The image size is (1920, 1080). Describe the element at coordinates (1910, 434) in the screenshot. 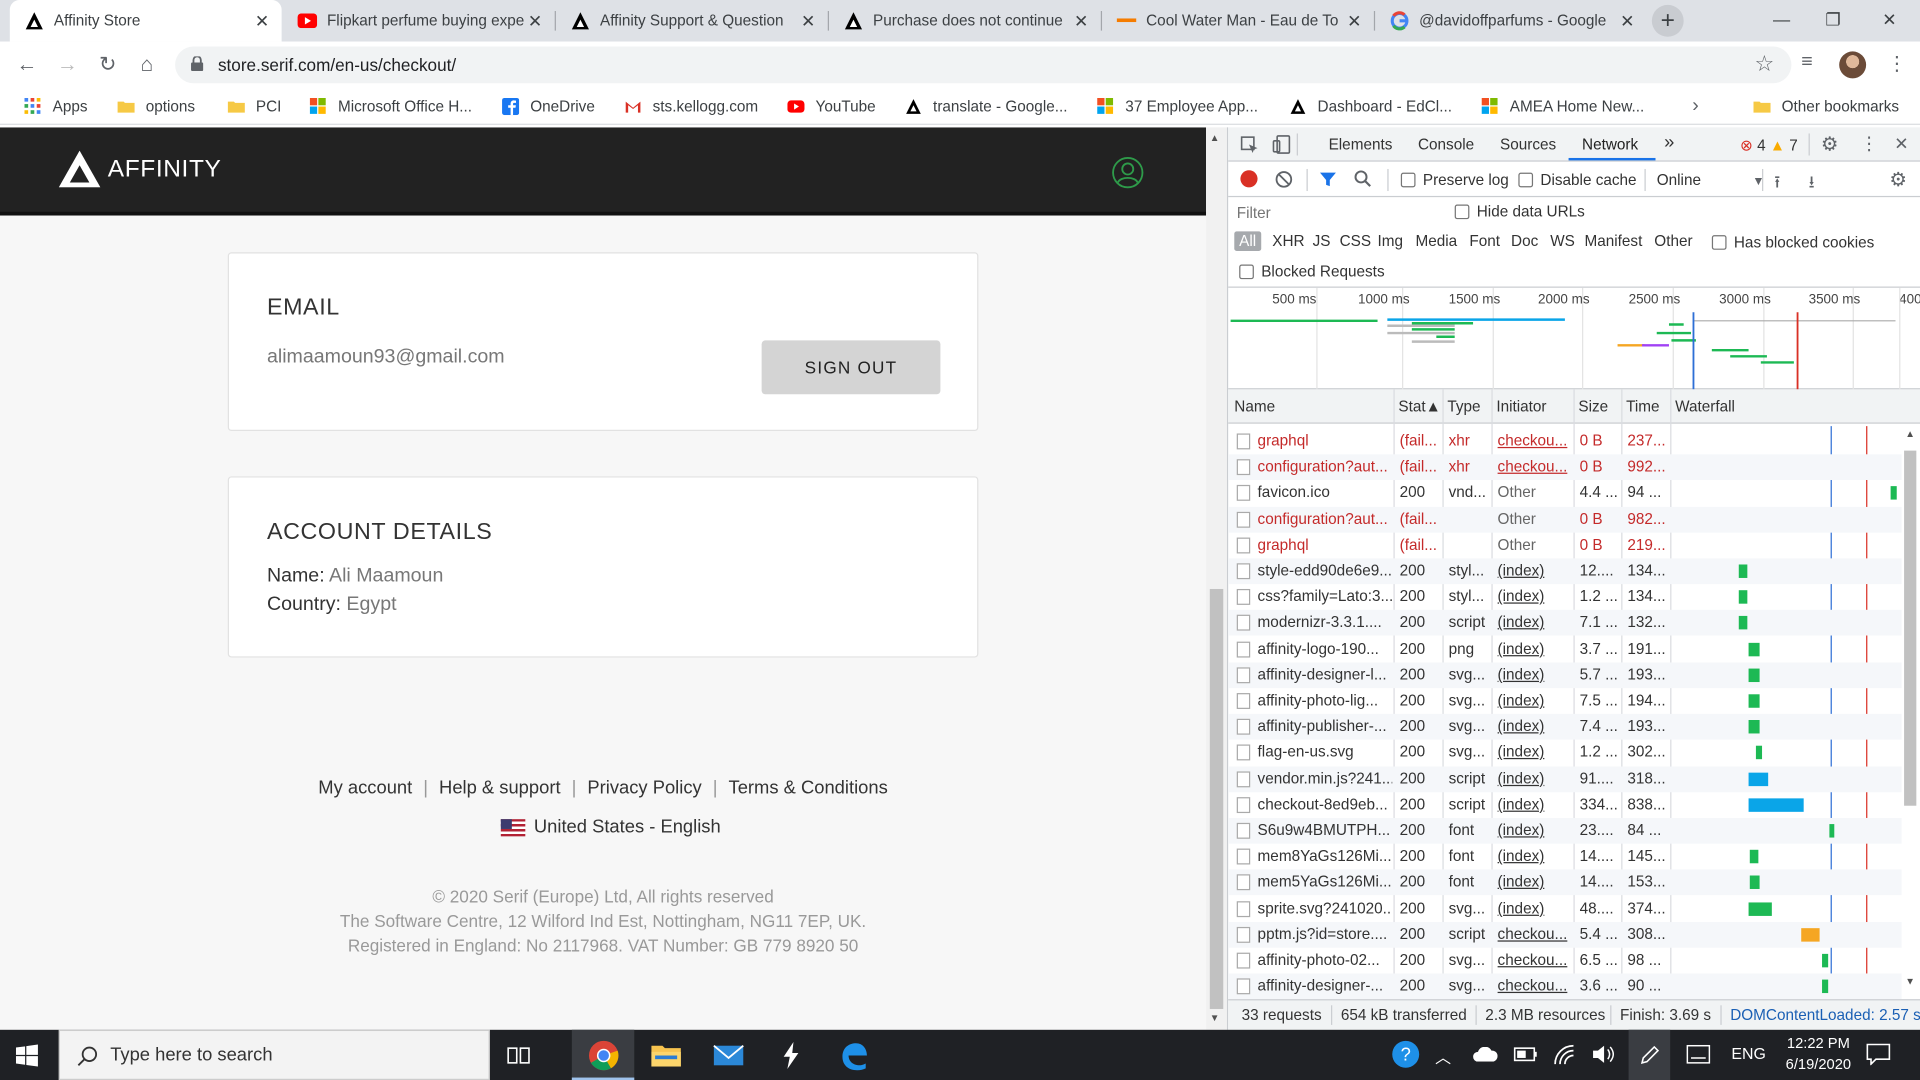

I see `table-scroll-up-icon: ▲` at that location.